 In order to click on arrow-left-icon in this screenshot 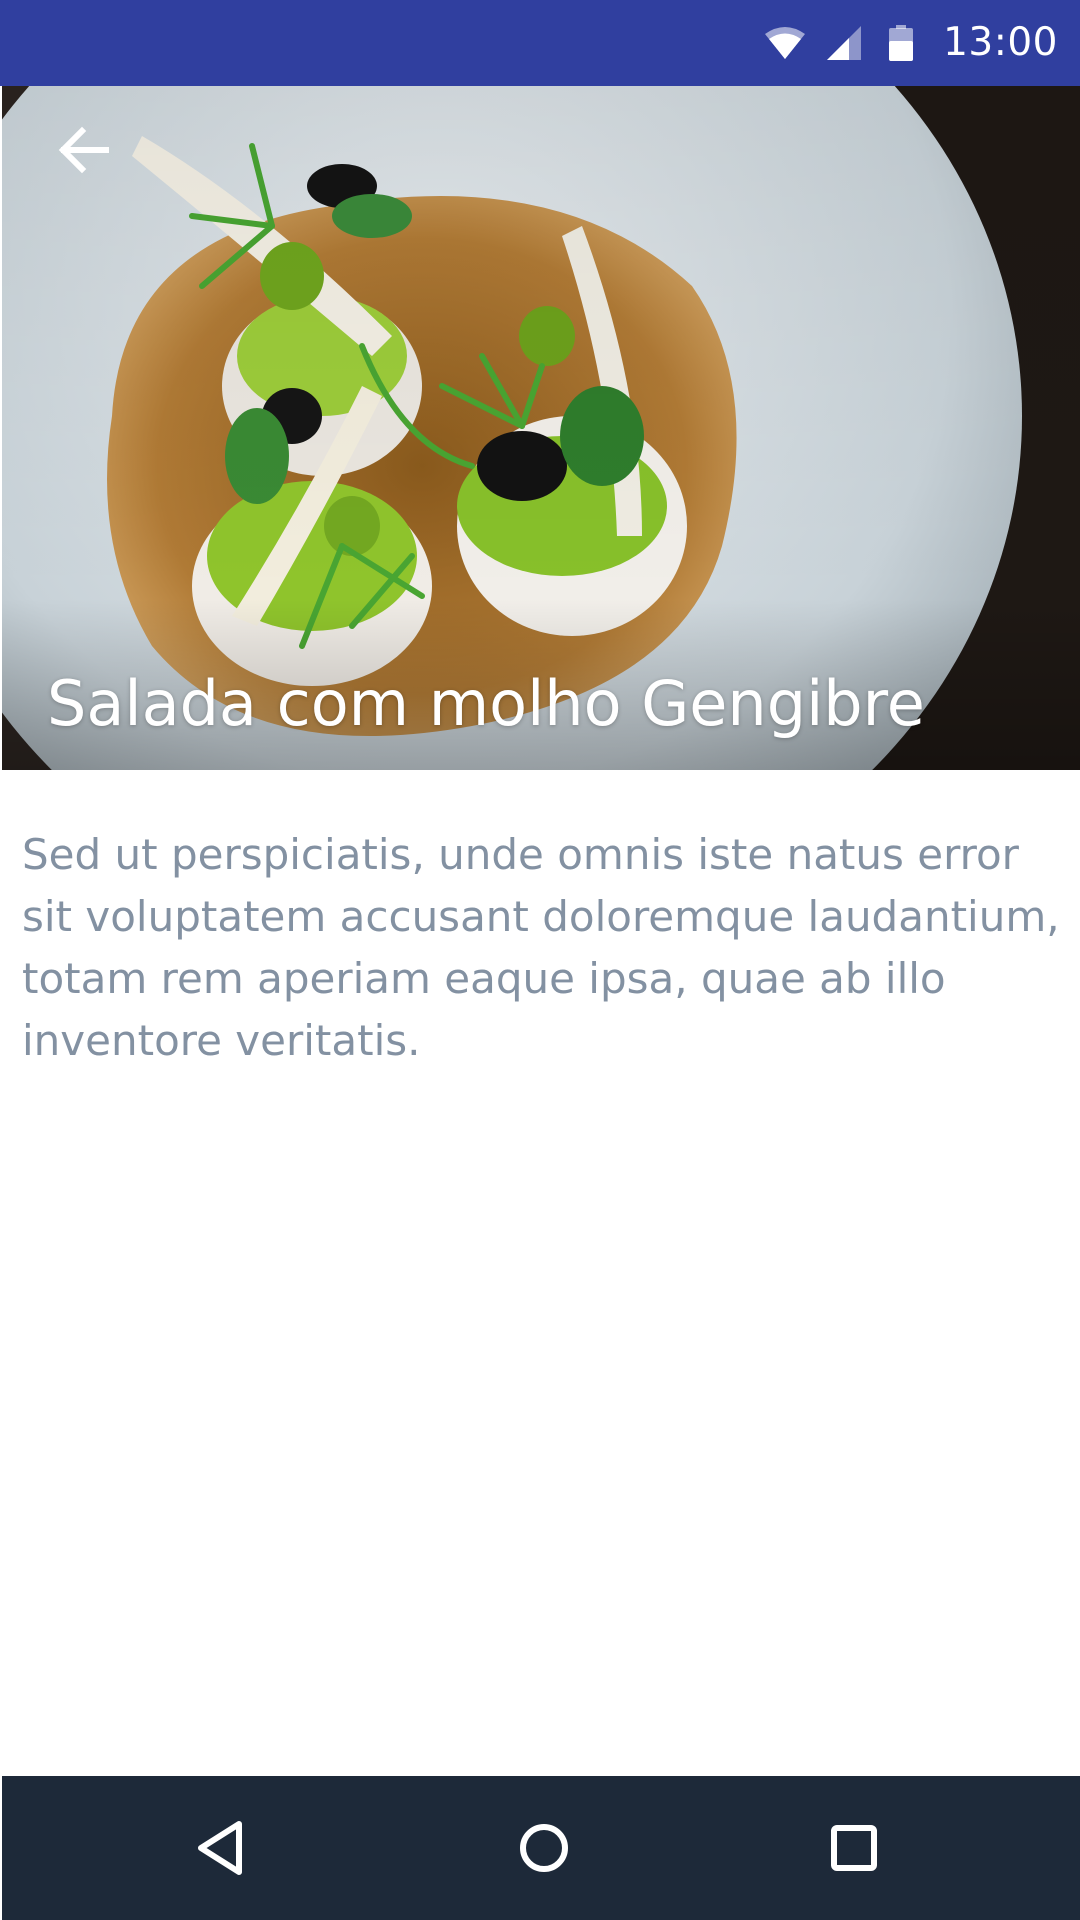, I will do `click(83, 150)`.